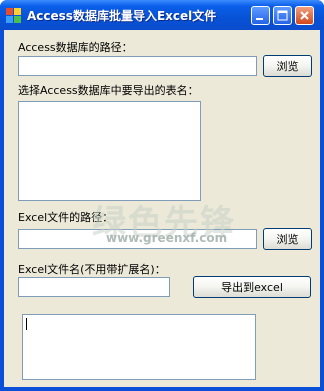  I want to click on watermark: 绿色先锋 www.greenxf.com, so click(167, 222).